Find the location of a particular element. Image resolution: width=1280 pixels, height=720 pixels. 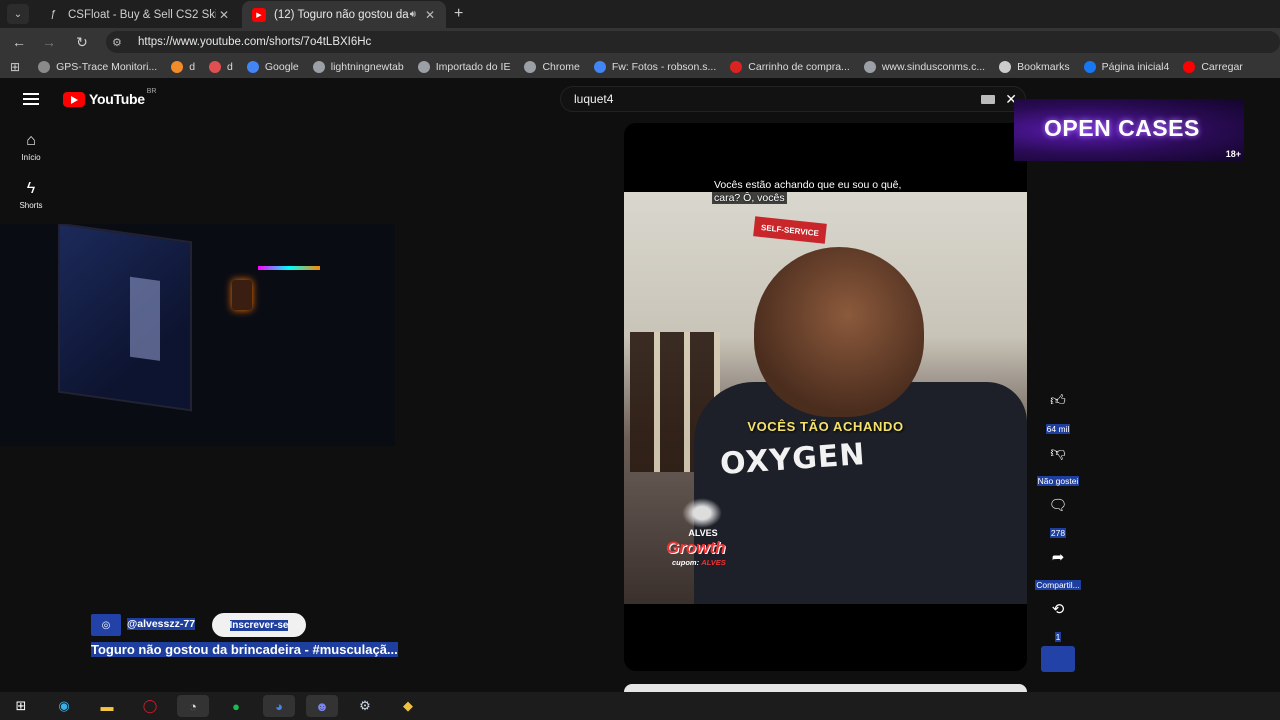

remix-count: 1 is located at coordinates (1058, 637).